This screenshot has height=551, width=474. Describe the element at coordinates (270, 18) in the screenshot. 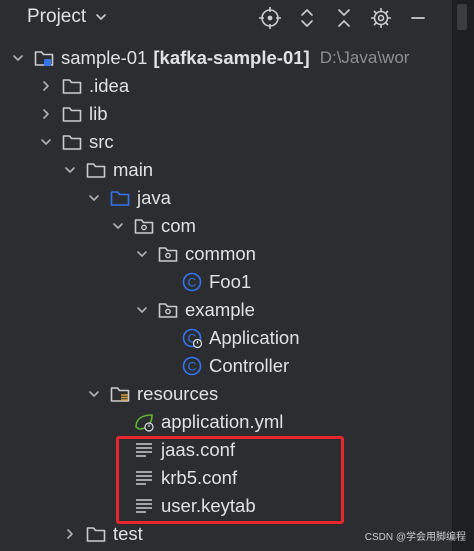

I see `select-opened-file-icon` at that location.